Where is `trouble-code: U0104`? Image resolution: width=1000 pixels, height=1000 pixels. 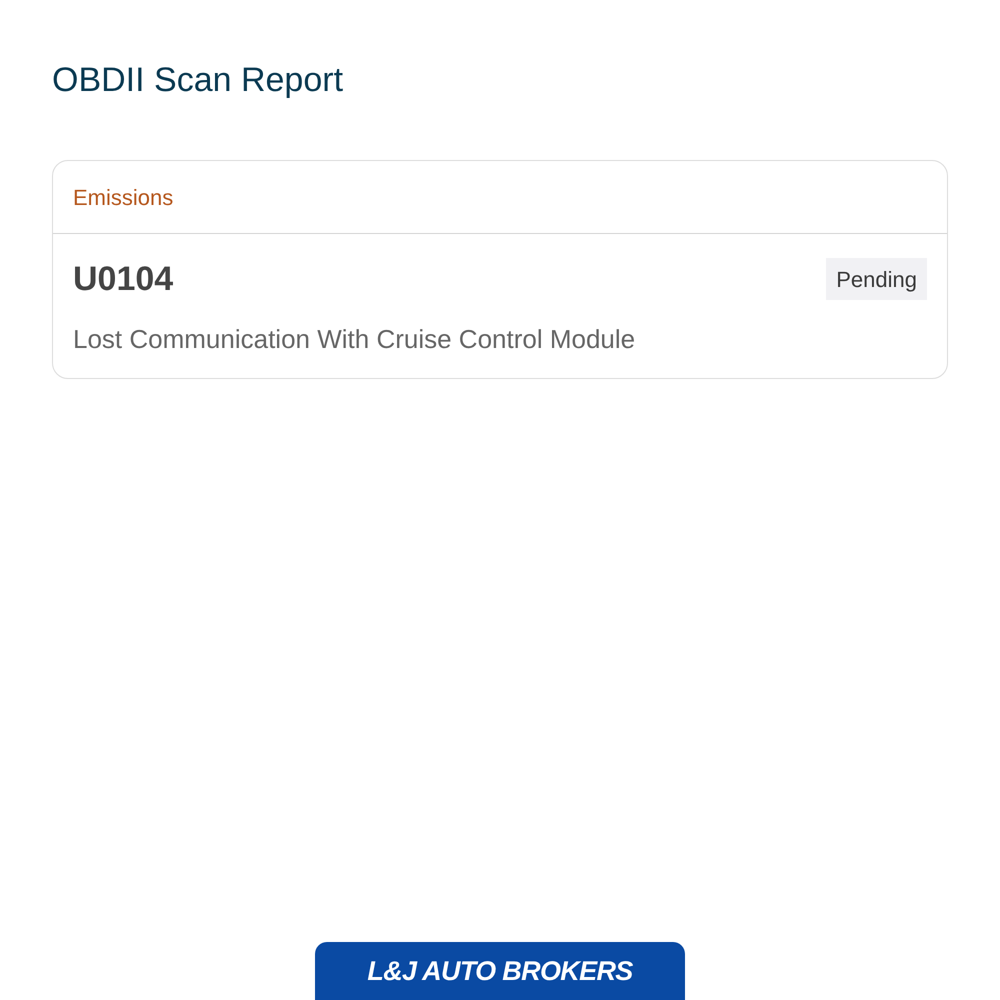 trouble-code: U0104 is located at coordinates (123, 279).